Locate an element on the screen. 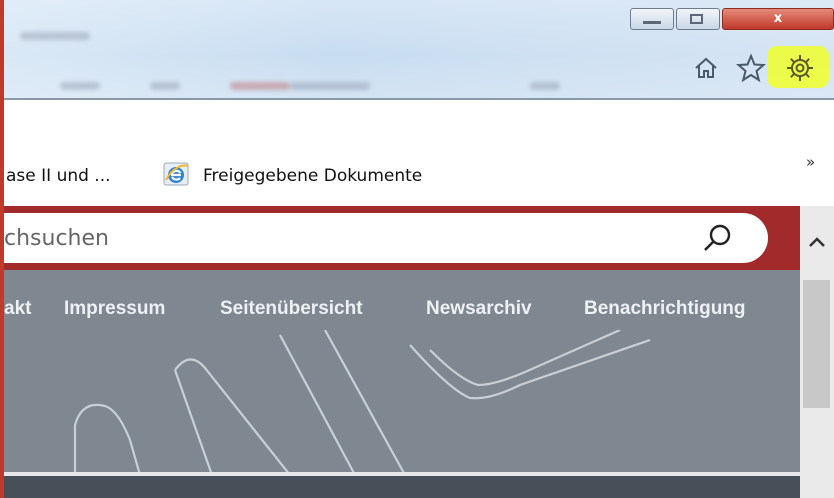 Image resolution: width=834 pixels, height=498 pixels. scroll-up-button is located at coordinates (817, 242).